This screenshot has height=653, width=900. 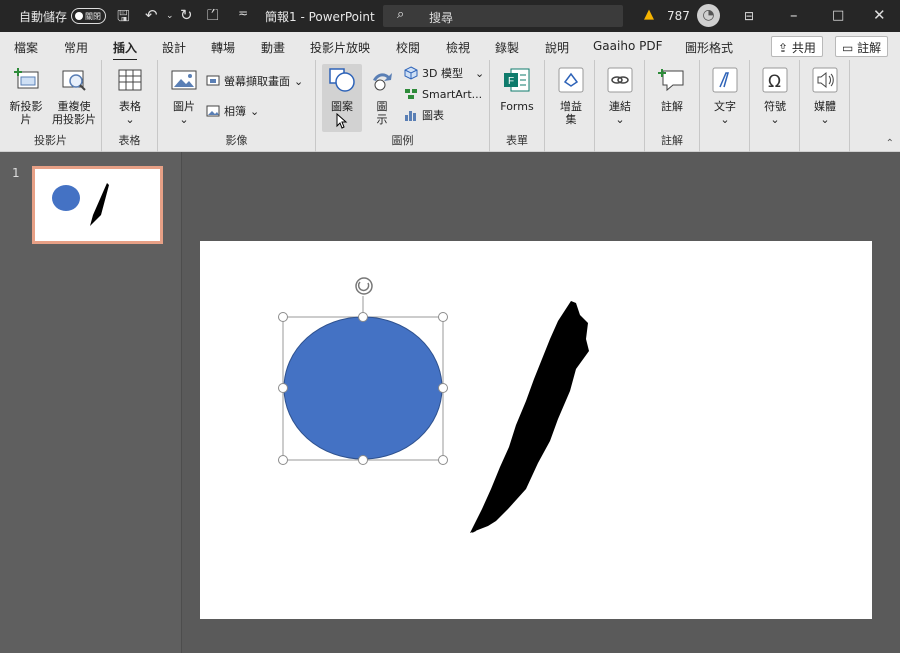 What do you see at coordinates (130, 95) in the screenshot?
I see `table-button: 表格 ⌄` at bounding box center [130, 95].